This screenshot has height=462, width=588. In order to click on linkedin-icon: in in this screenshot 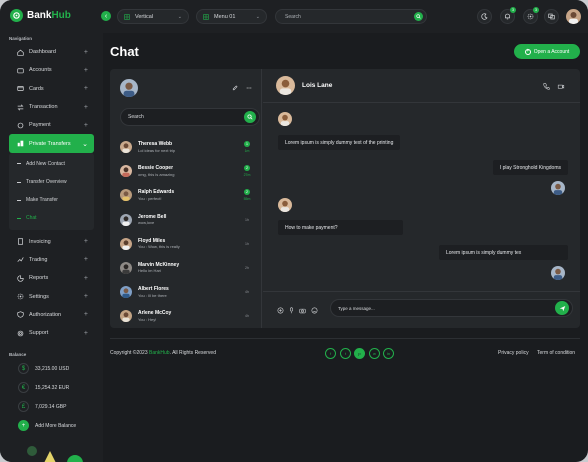, I will do `click(388, 353)`.